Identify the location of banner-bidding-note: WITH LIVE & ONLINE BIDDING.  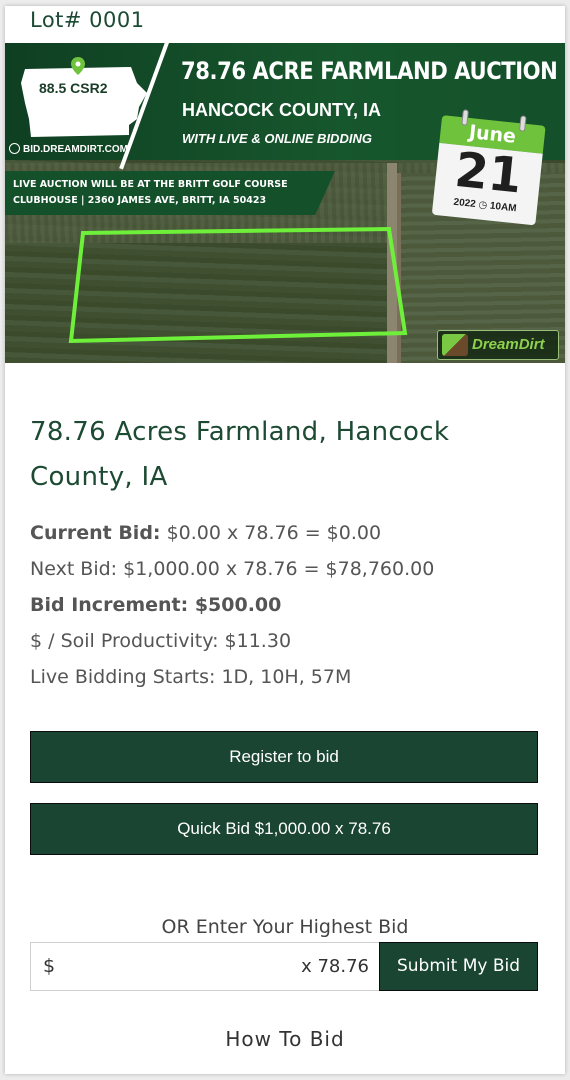
(277, 138).